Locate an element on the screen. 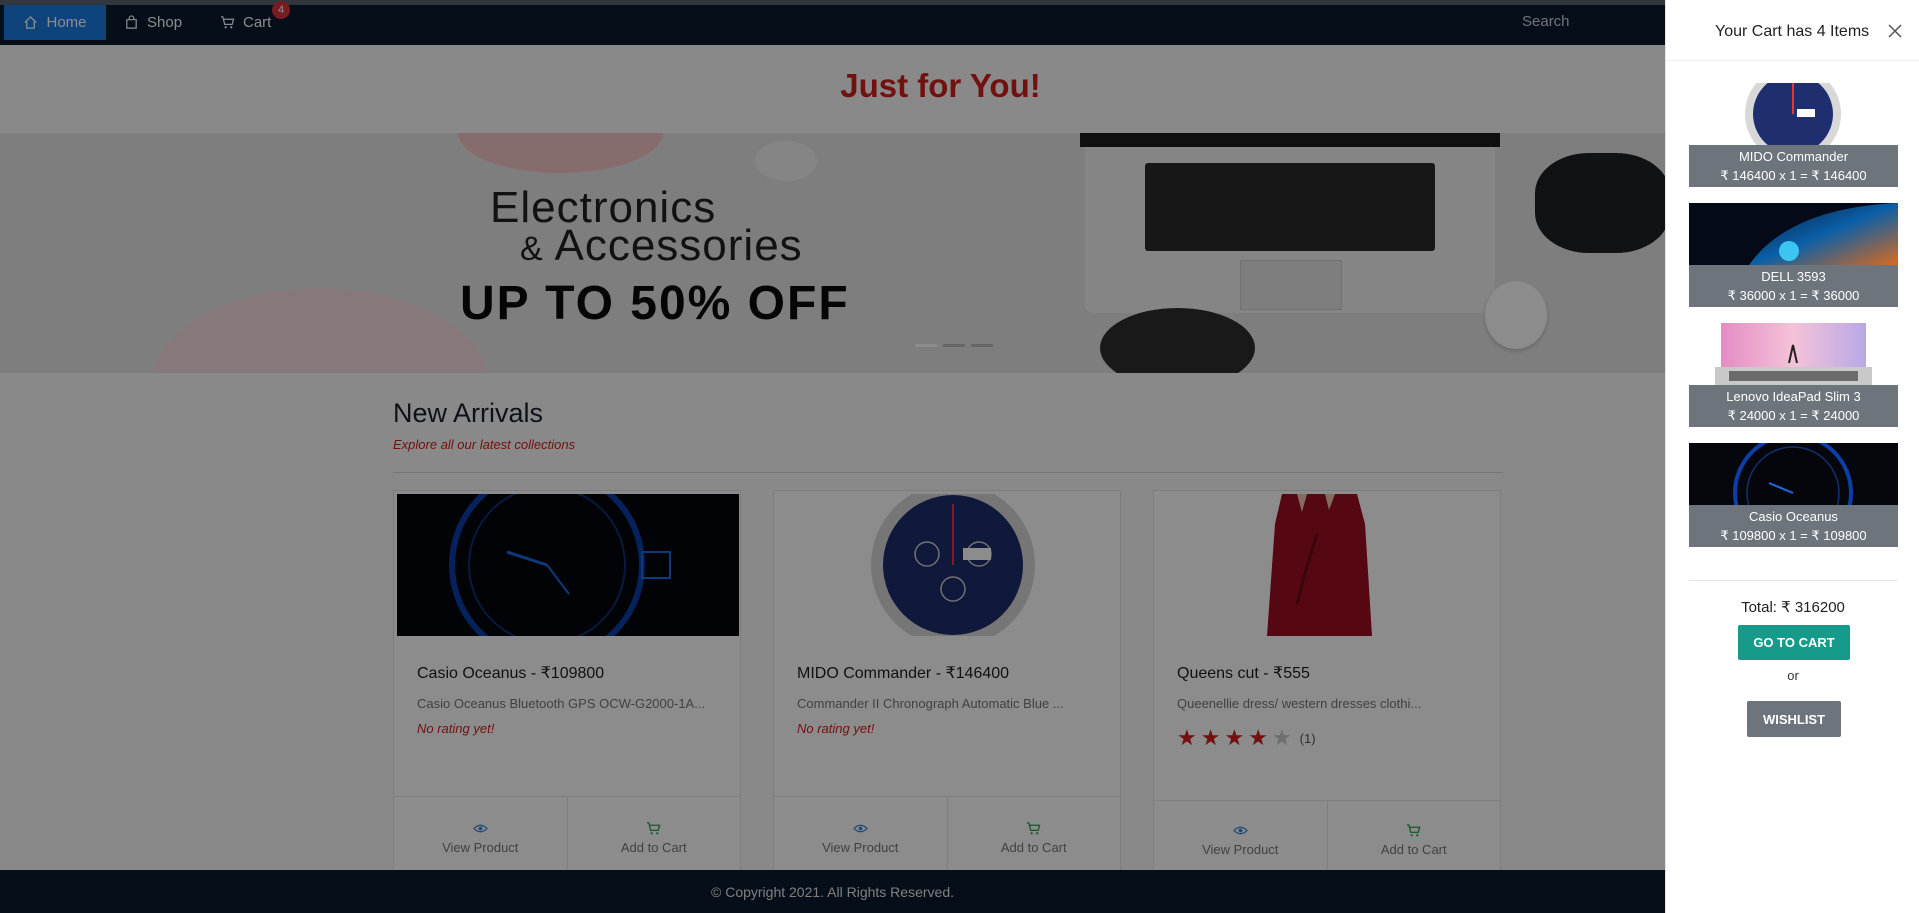 This screenshot has width=1919, height=913. cart-item-caption: Casio Oceanus ₹ 109800 x 1 = ₹ 109800 is located at coordinates (1793, 526).